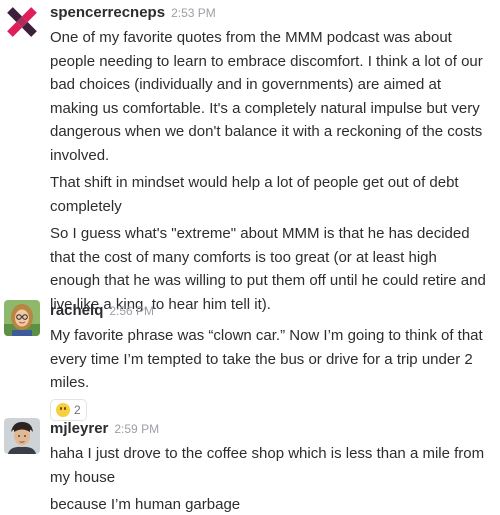 The width and height of the screenshot is (500, 515). What do you see at coordinates (193, 13) in the screenshot?
I see `message-timestamp: 2:53 PM` at bounding box center [193, 13].